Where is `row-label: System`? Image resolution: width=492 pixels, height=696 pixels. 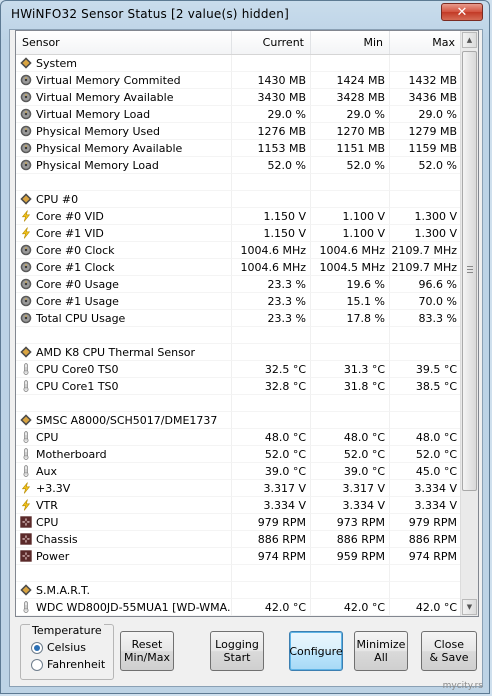 row-label: System is located at coordinates (57, 63).